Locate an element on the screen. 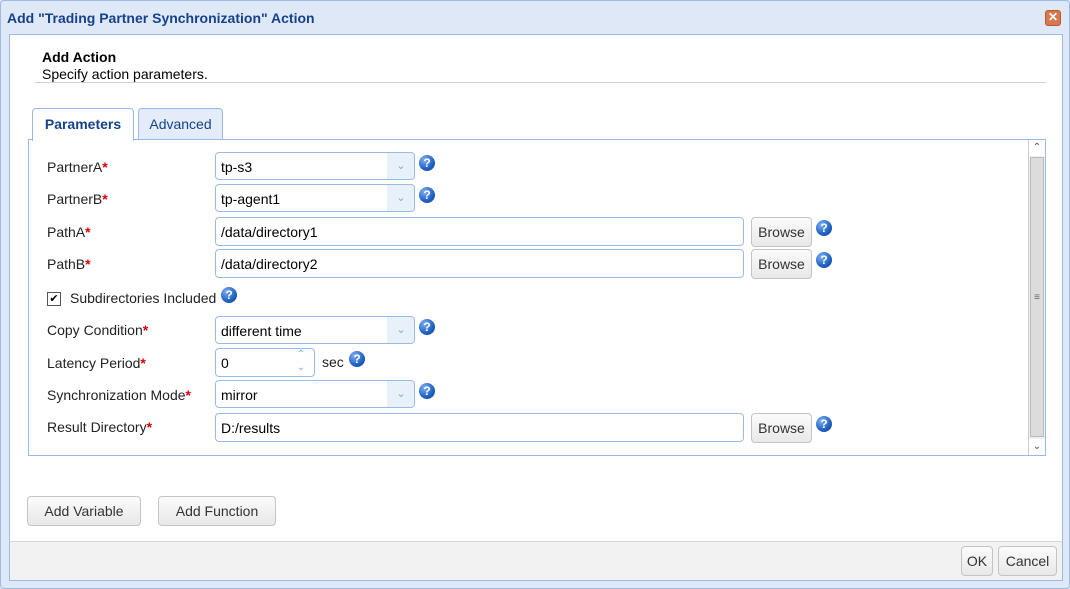 The width and height of the screenshot is (1070, 589). scroll-thumb: ≡ is located at coordinates (1037, 297).